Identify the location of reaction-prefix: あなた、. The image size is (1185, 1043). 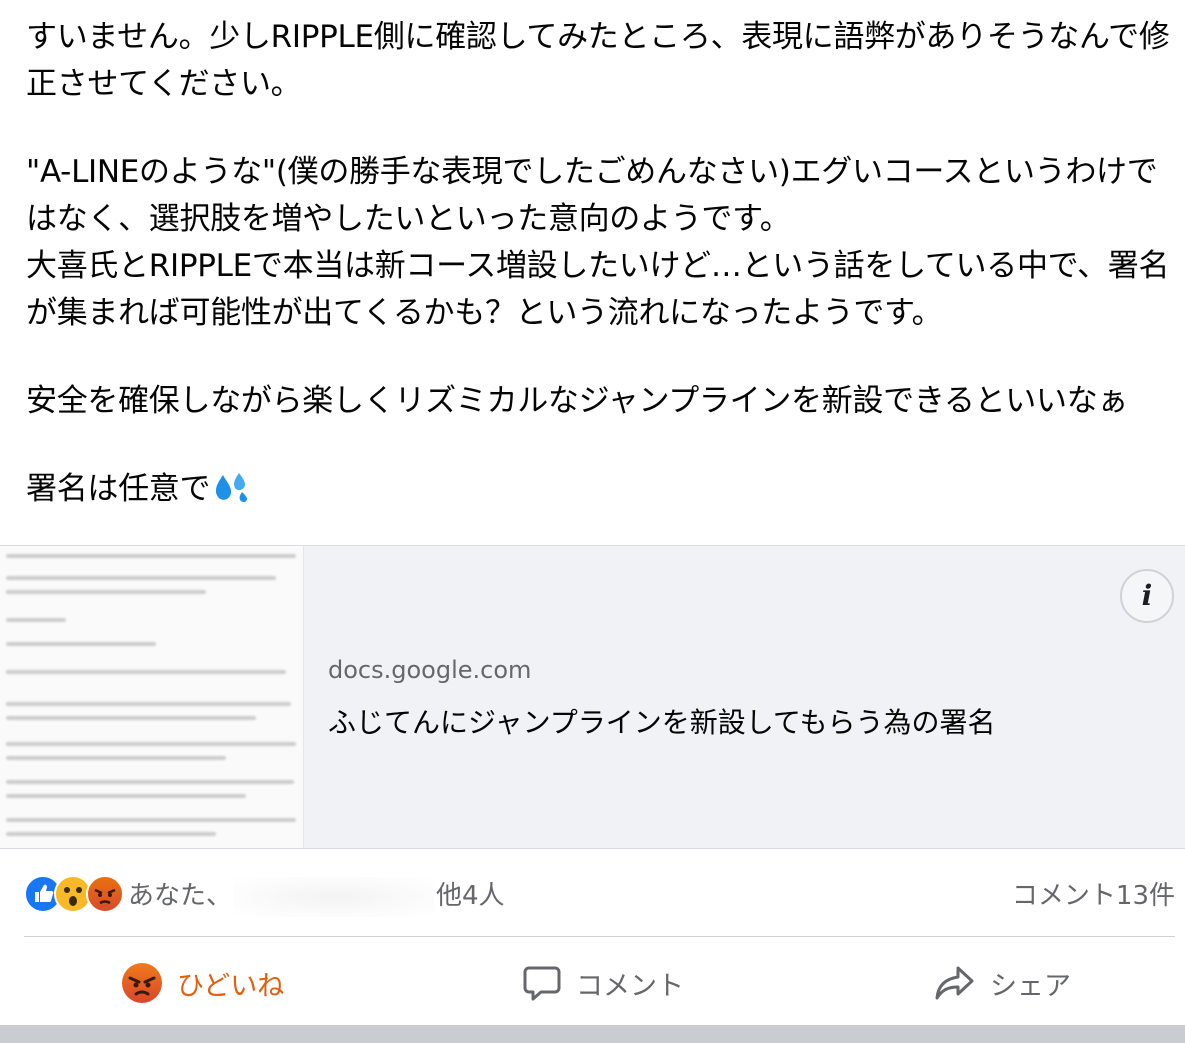
(180, 896).